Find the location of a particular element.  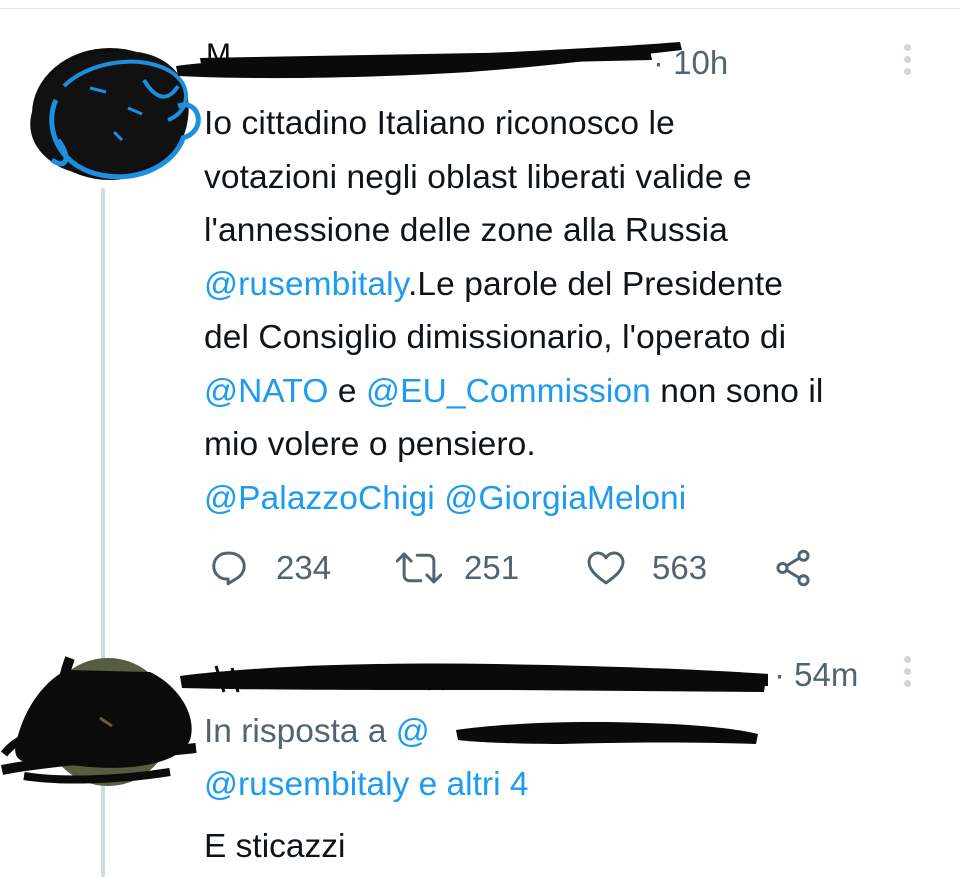

tweet-text-segment: e is located at coordinates (347, 391).